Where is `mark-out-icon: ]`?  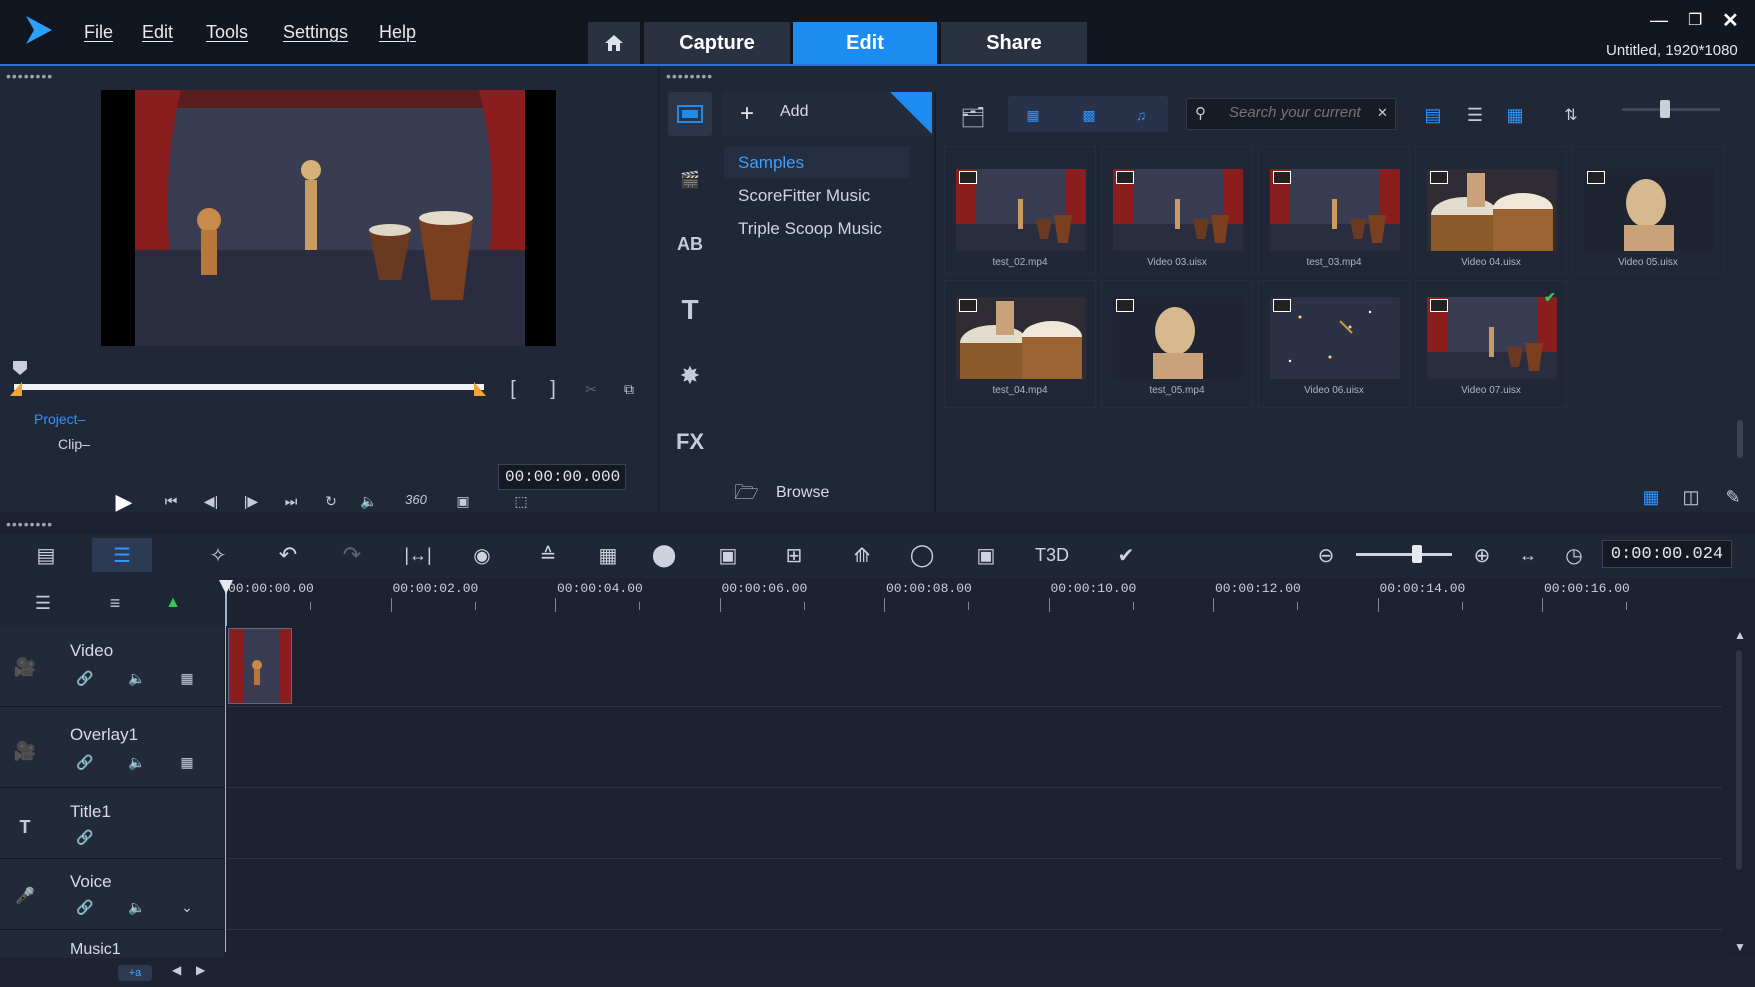 mark-out-icon: ] is located at coordinates (553, 389).